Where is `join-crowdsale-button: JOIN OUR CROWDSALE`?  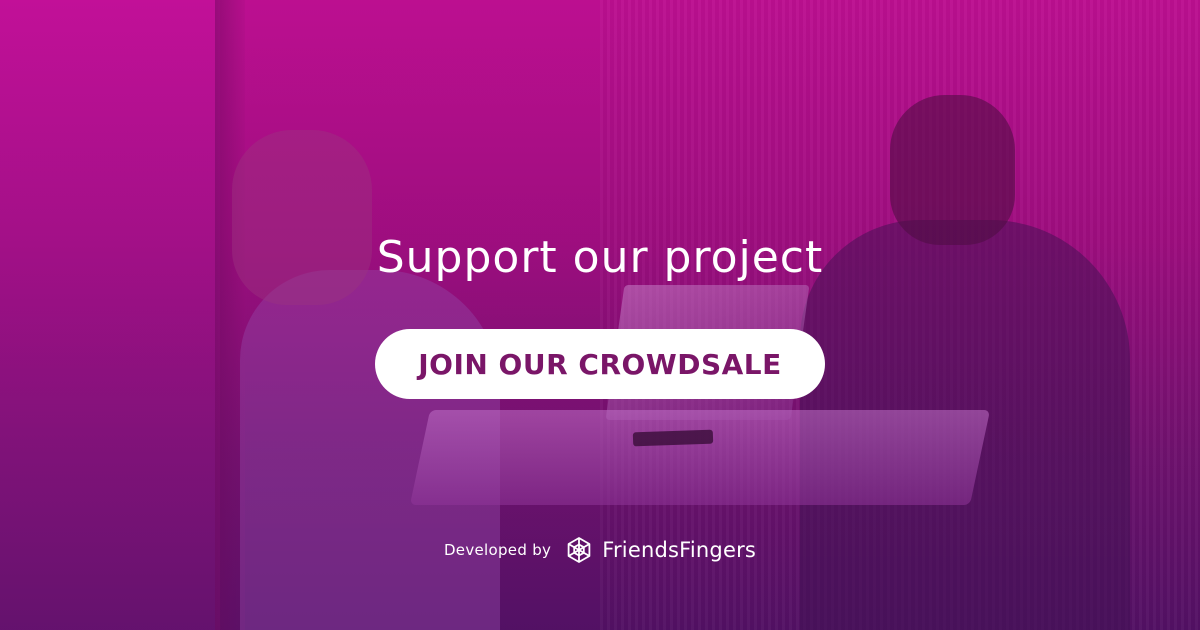
join-crowdsale-button: JOIN OUR CROWDSALE is located at coordinates (600, 364).